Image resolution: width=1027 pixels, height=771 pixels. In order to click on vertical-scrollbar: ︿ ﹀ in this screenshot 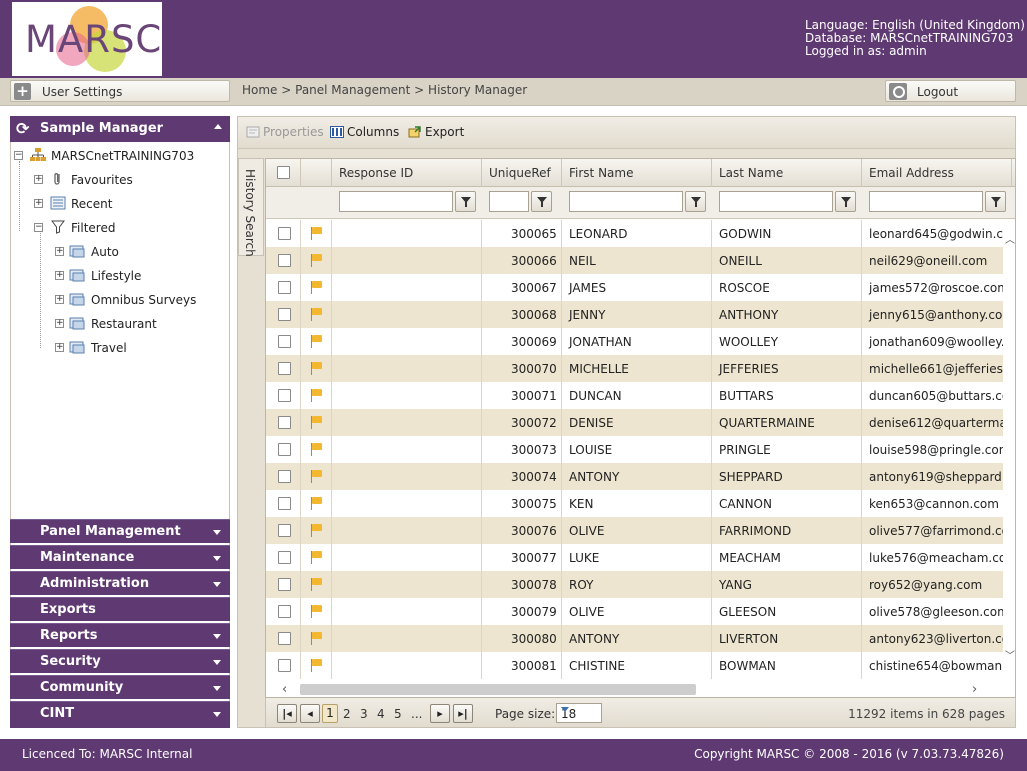, I will do `click(1009, 449)`.